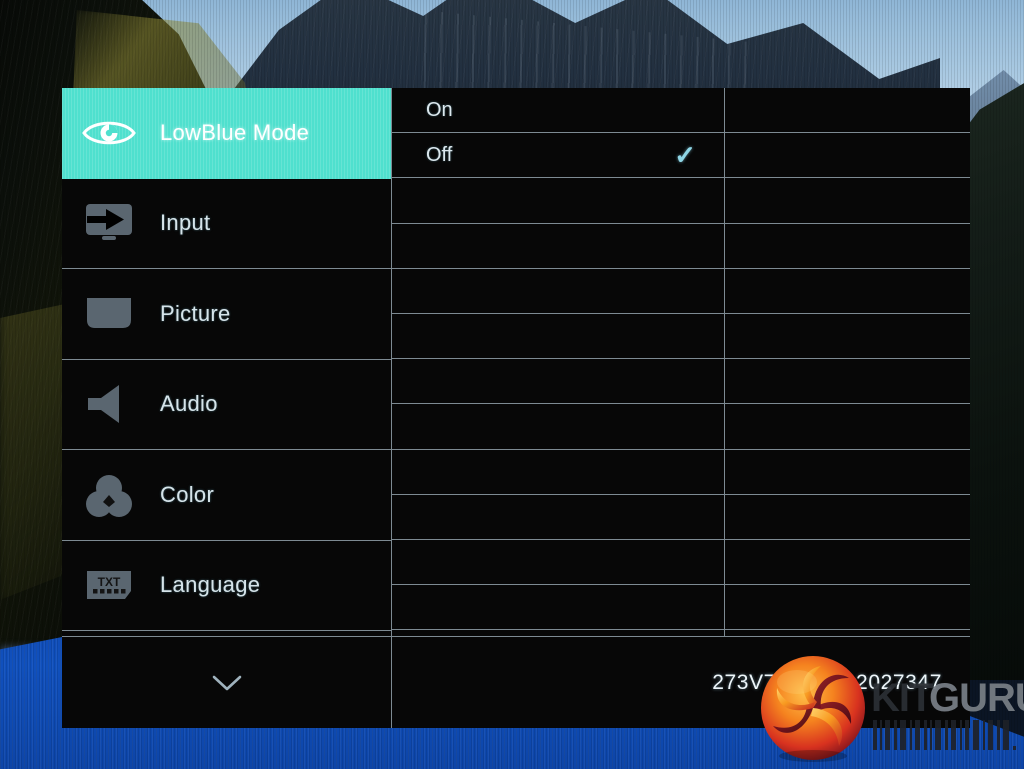 The image size is (1024, 769). Describe the element at coordinates (226, 405) in the screenshot. I see `sidebar-item-audio: Audio` at that location.